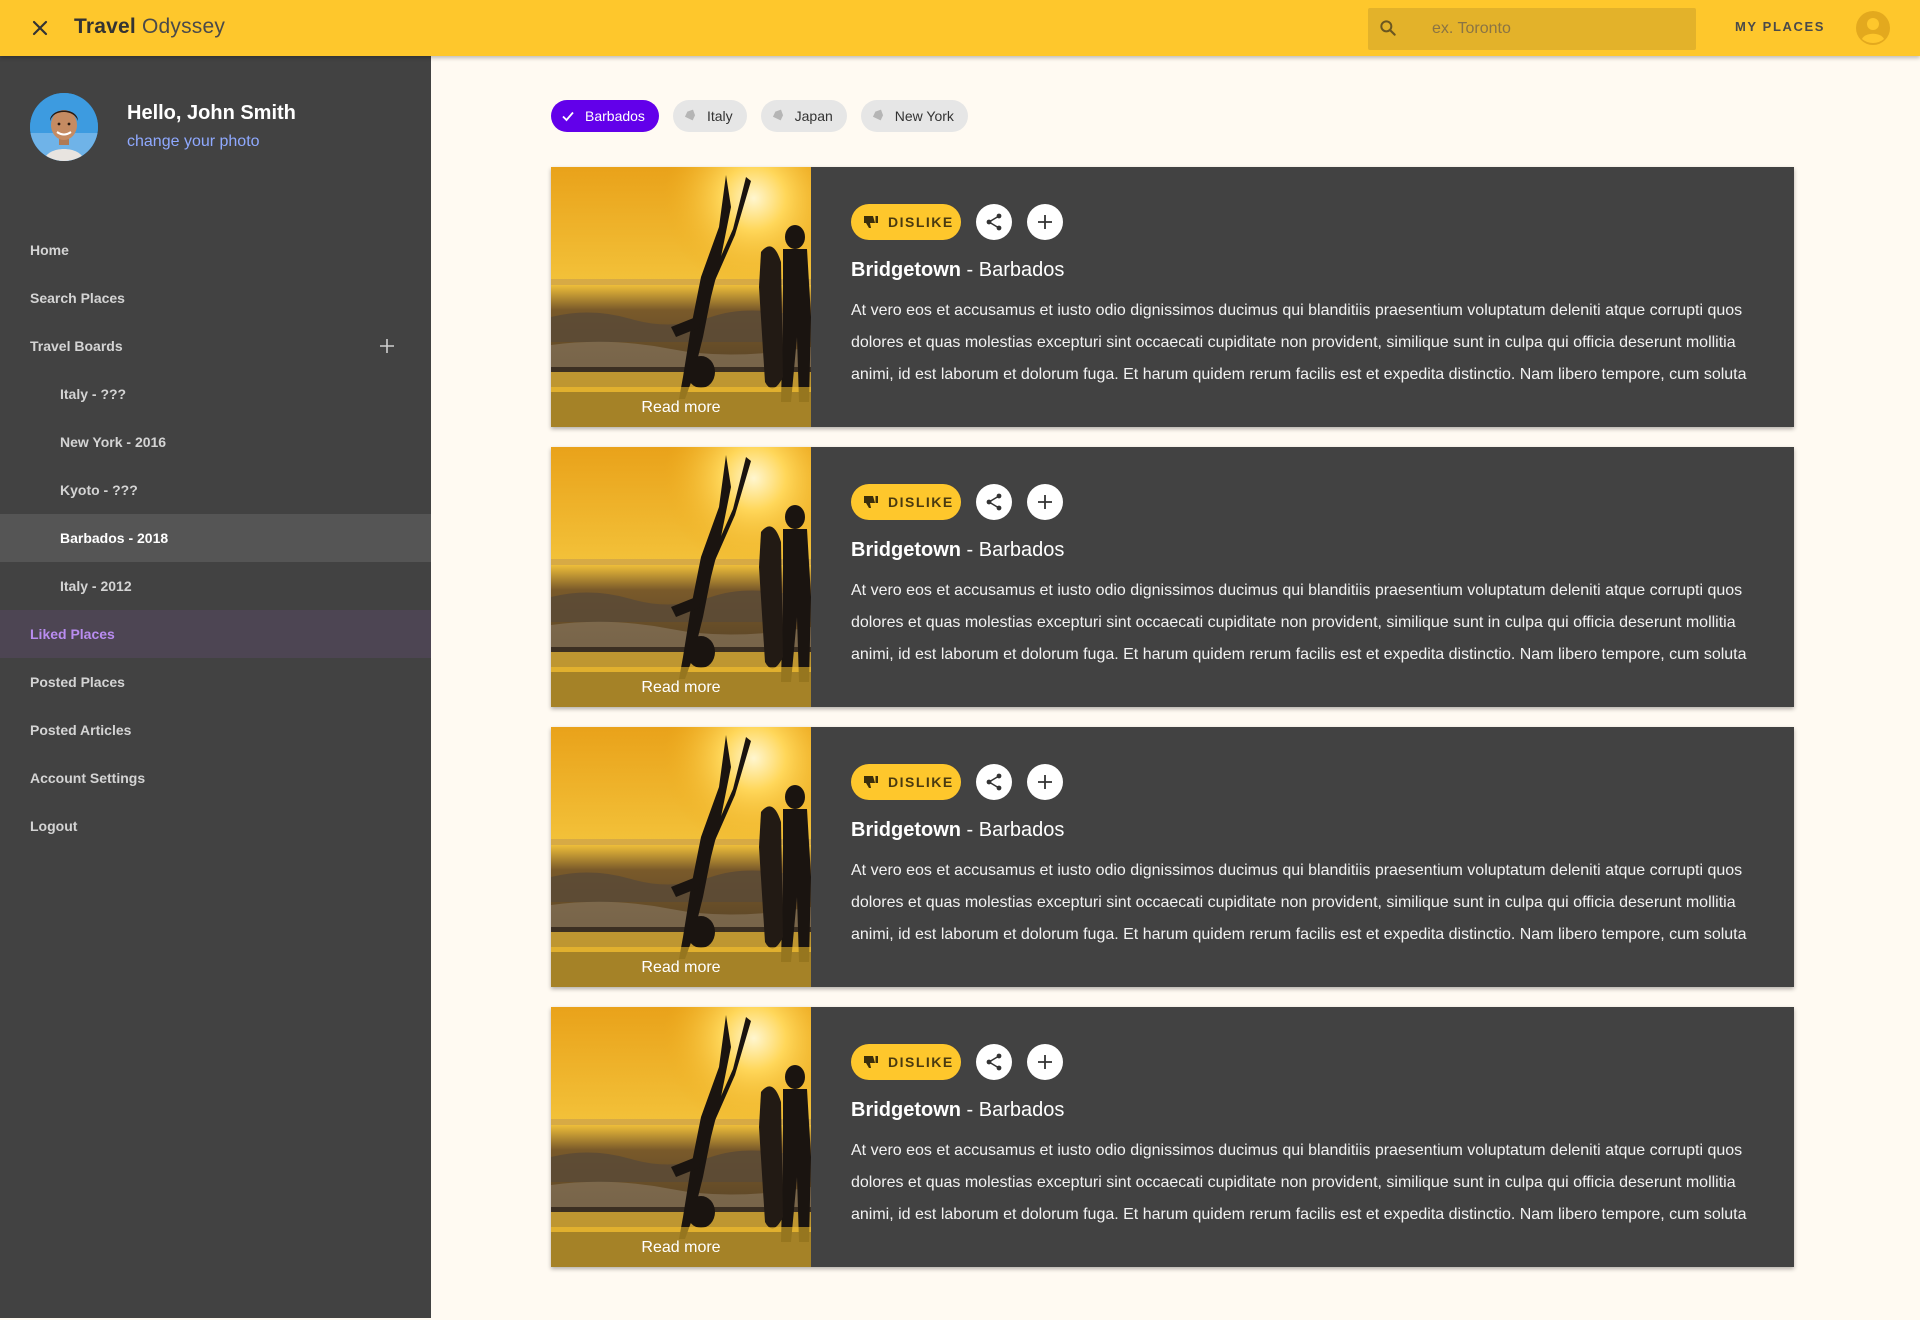 The width and height of the screenshot is (1920, 1320). What do you see at coordinates (1780, 26) in the screenshot?
I see `my-places-button: MY PLACES` at bounding box center [1780, 26].